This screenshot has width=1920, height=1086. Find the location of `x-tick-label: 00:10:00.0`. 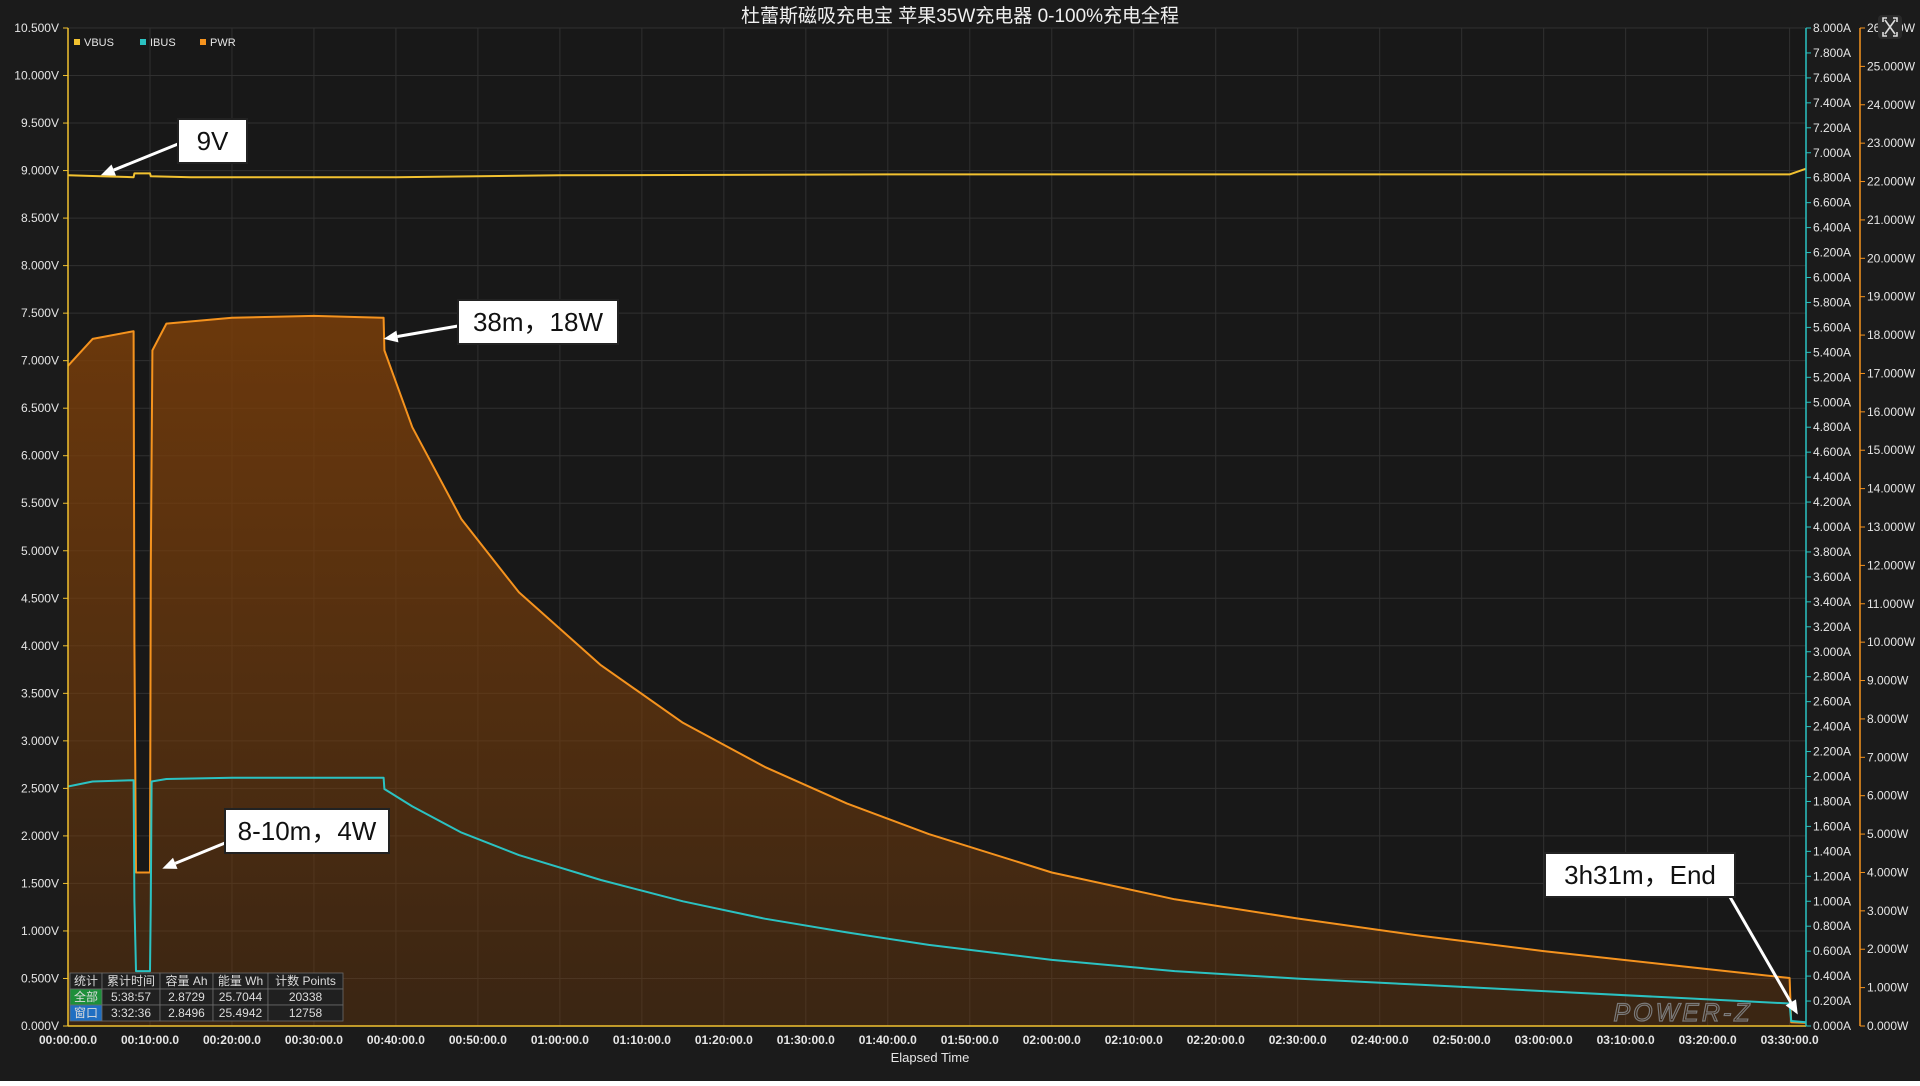

x-tick-label: 00:10:00.0 is located at coordinates (150, 1040).